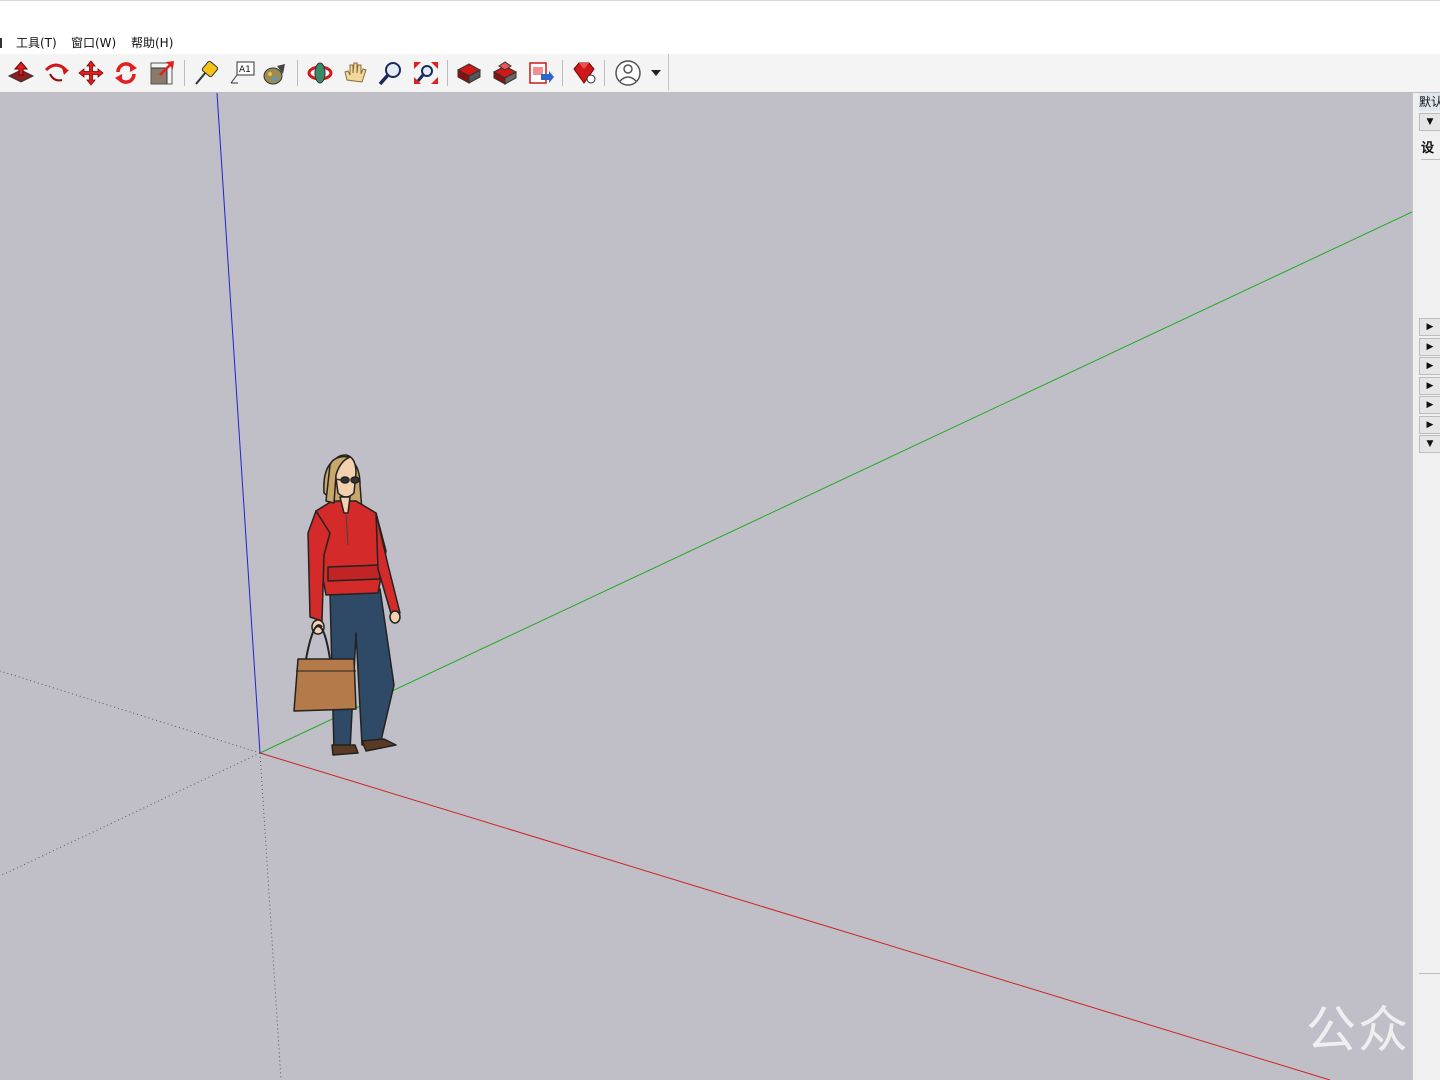  I want to click on svg-text: A1, so click(245, 70).